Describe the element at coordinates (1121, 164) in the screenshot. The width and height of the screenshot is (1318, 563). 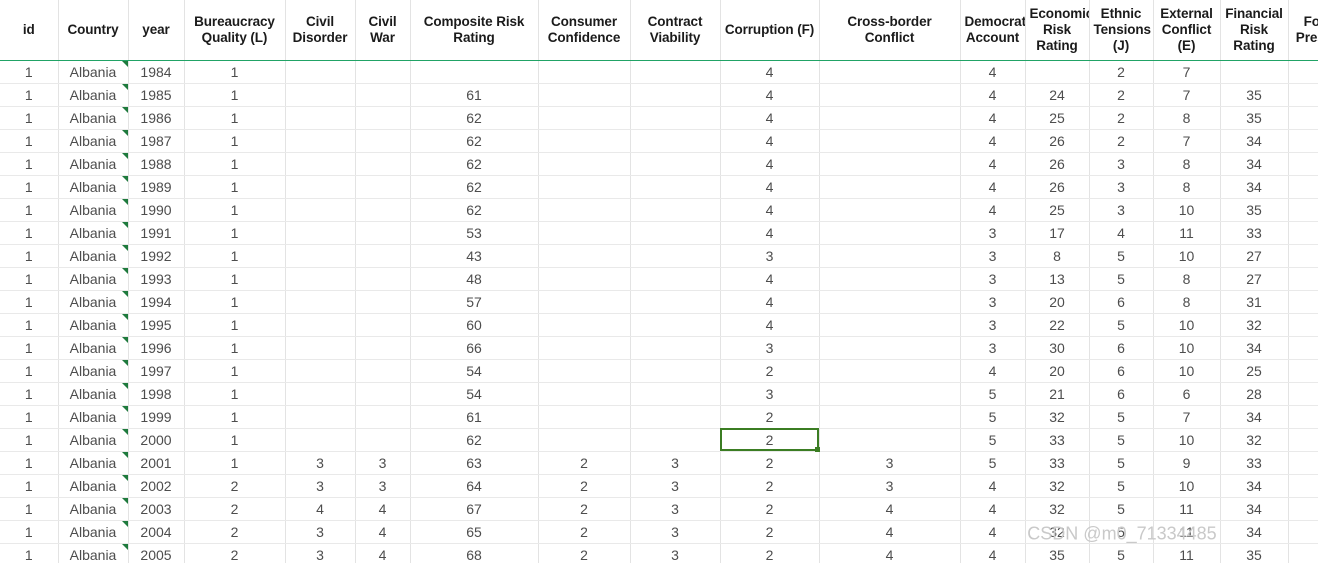
I see `cell-et: 3` at that location.